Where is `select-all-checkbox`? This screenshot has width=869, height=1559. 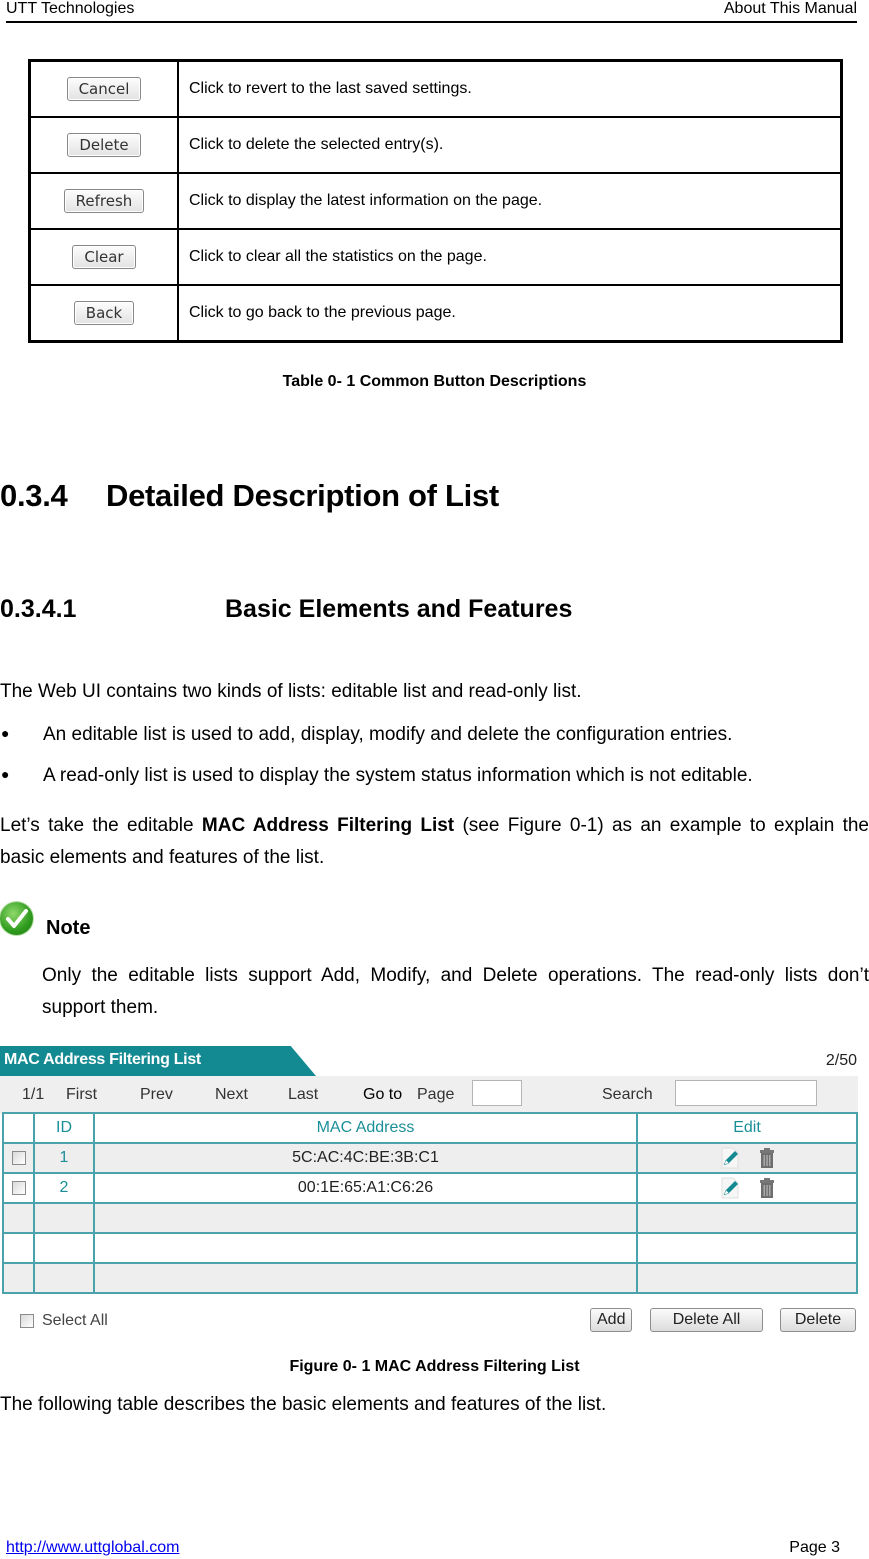 select-all-checkbox is located at coordinates (27, 1320).